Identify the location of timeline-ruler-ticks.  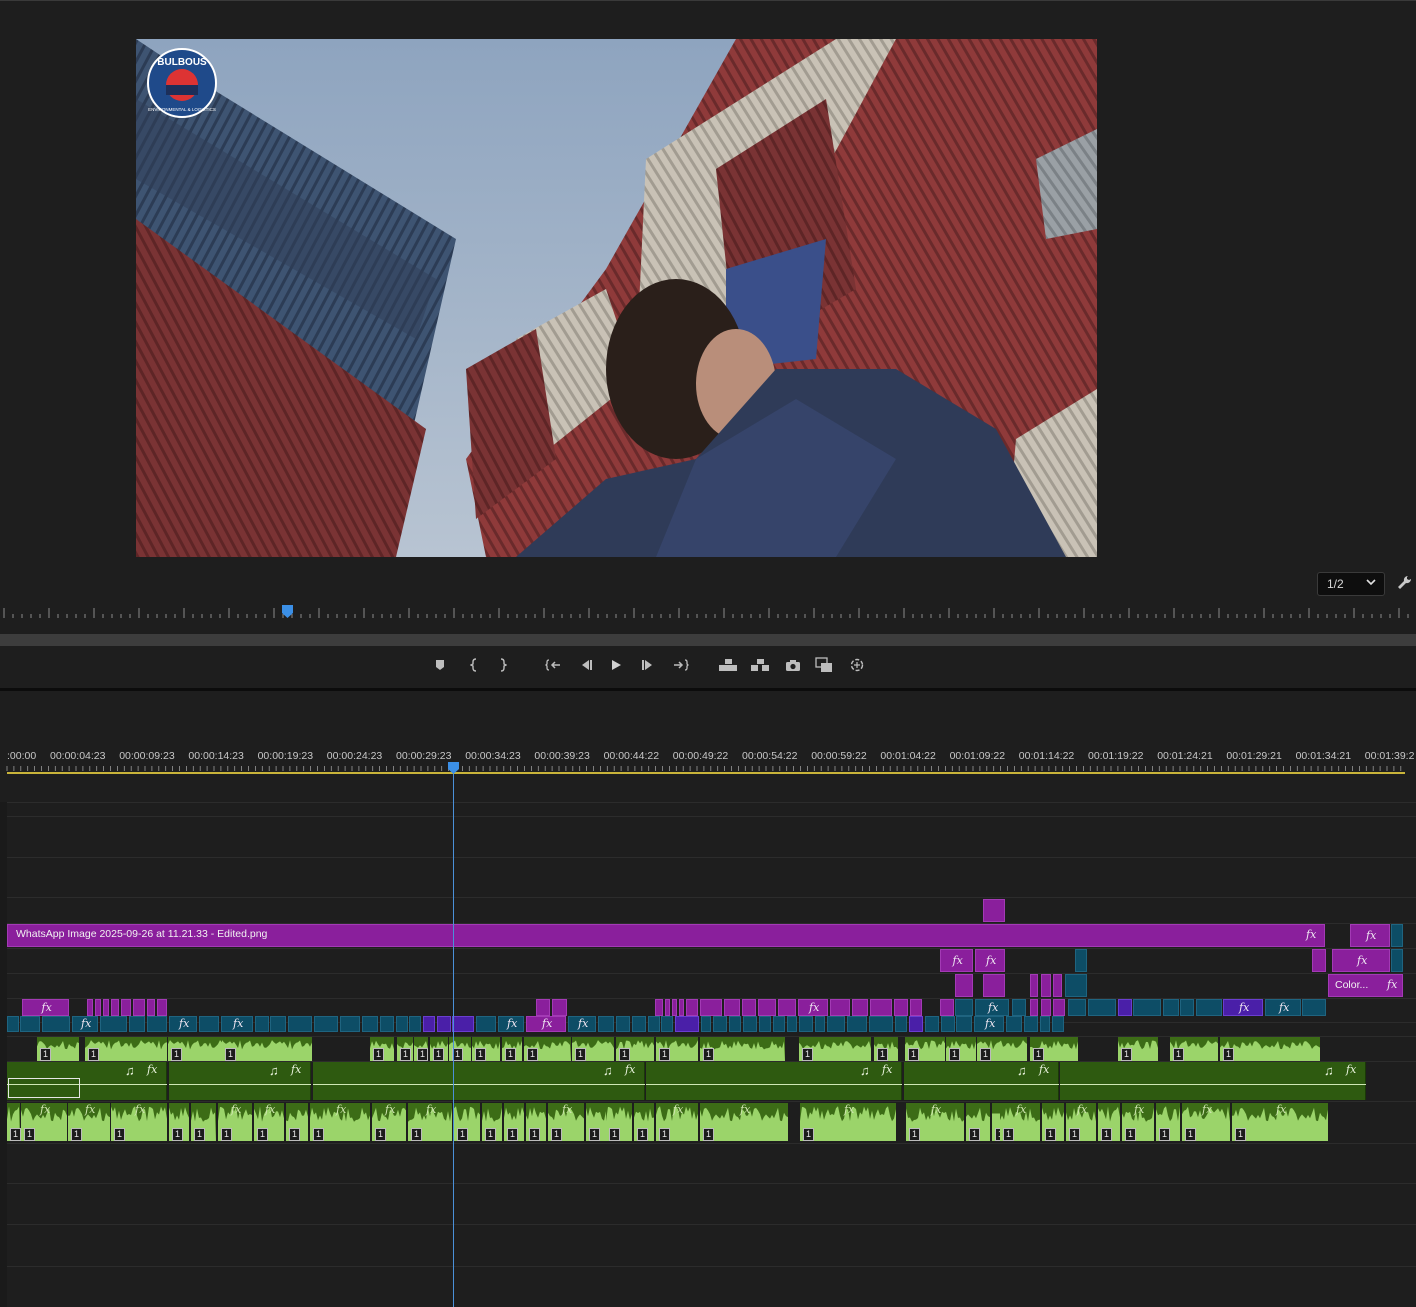
(708, 770).